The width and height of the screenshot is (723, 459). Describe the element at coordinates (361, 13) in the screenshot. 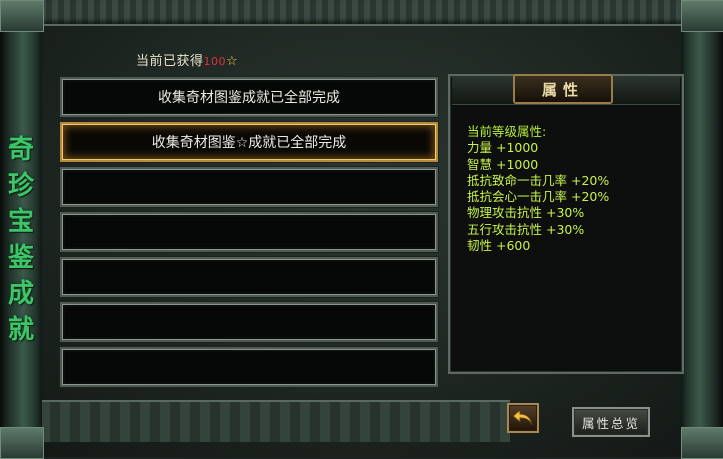

I see `top-border` at that location.